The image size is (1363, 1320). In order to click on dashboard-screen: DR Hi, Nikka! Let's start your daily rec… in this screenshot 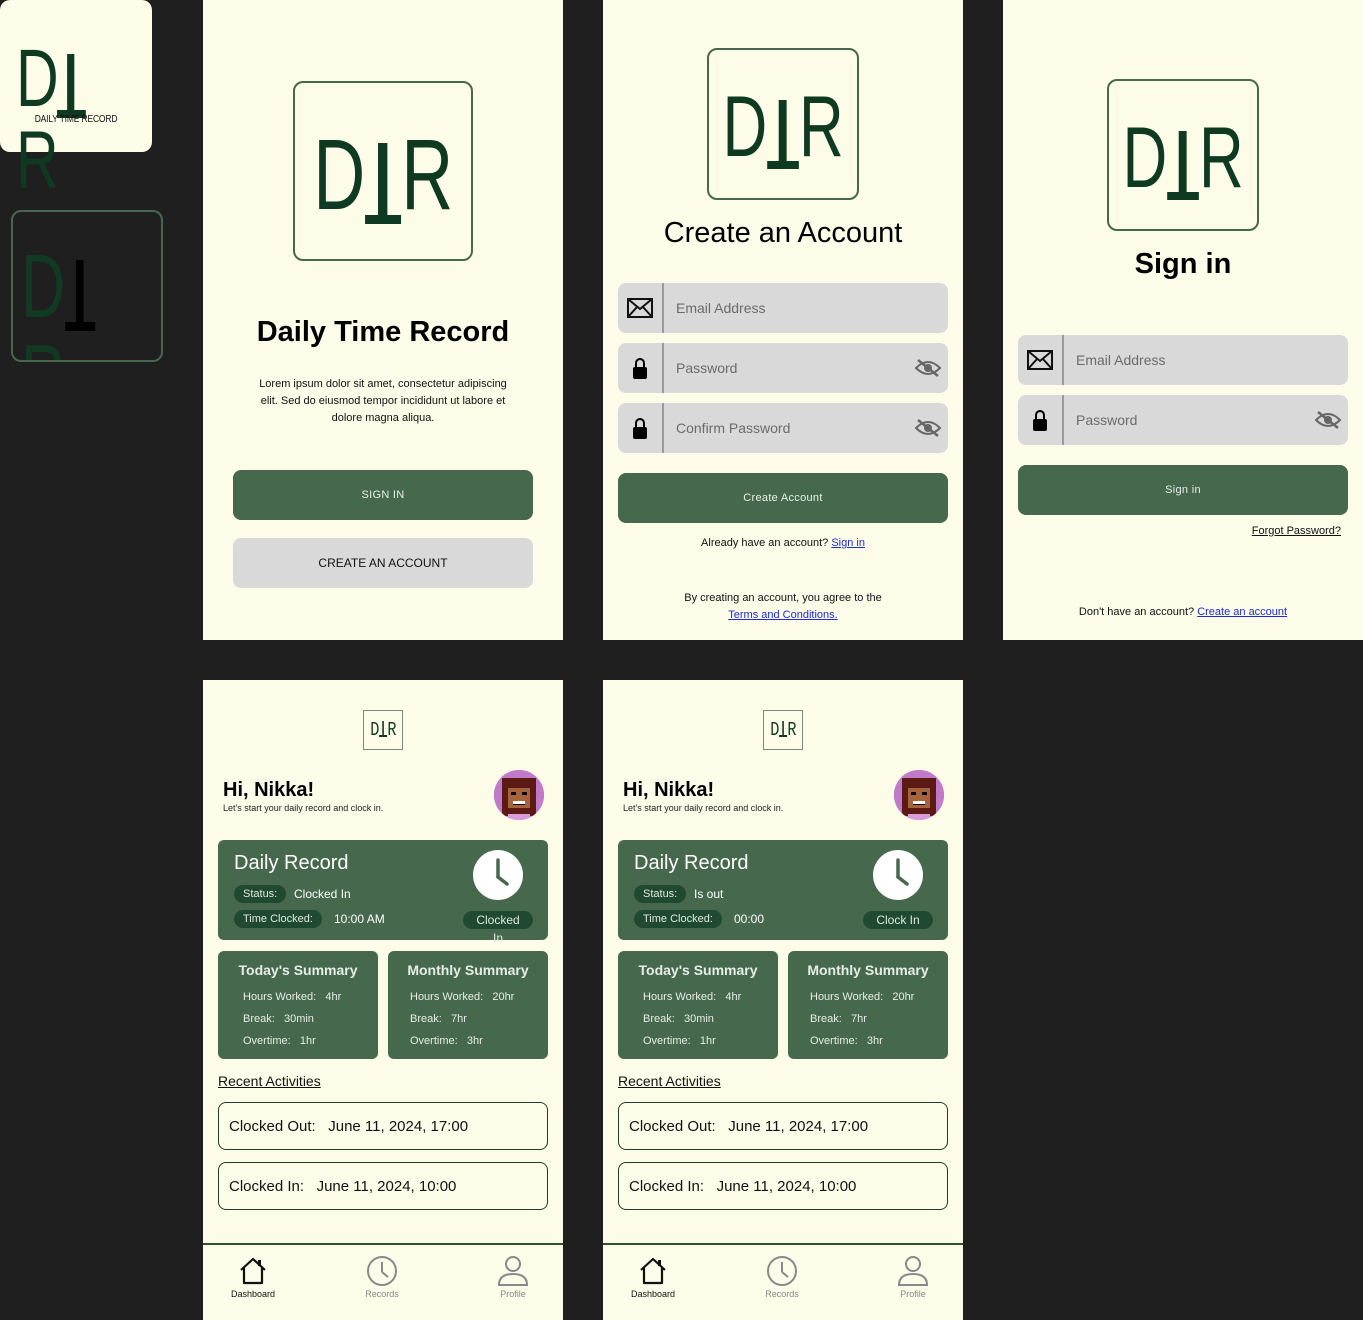, I will do `click(783, 1000)`.